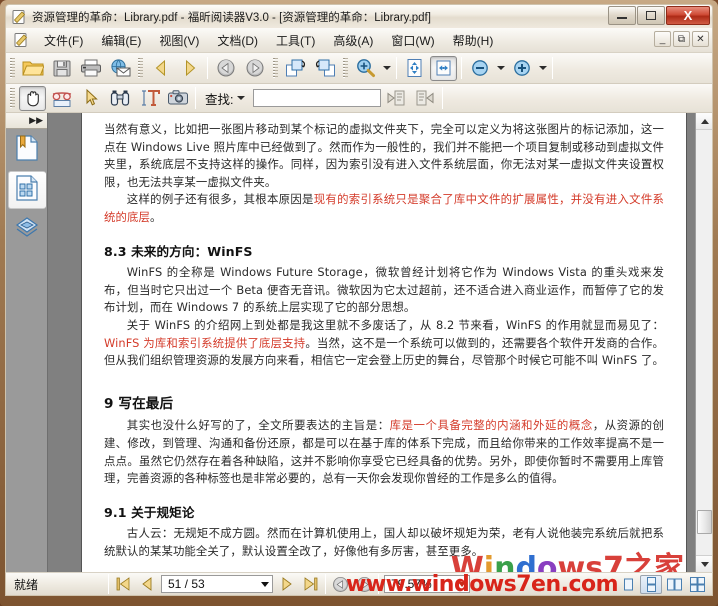 This screenshot has height=606, width=718. I want to click on double-chevron-right-icon: ▶▶, so click(36, 120).